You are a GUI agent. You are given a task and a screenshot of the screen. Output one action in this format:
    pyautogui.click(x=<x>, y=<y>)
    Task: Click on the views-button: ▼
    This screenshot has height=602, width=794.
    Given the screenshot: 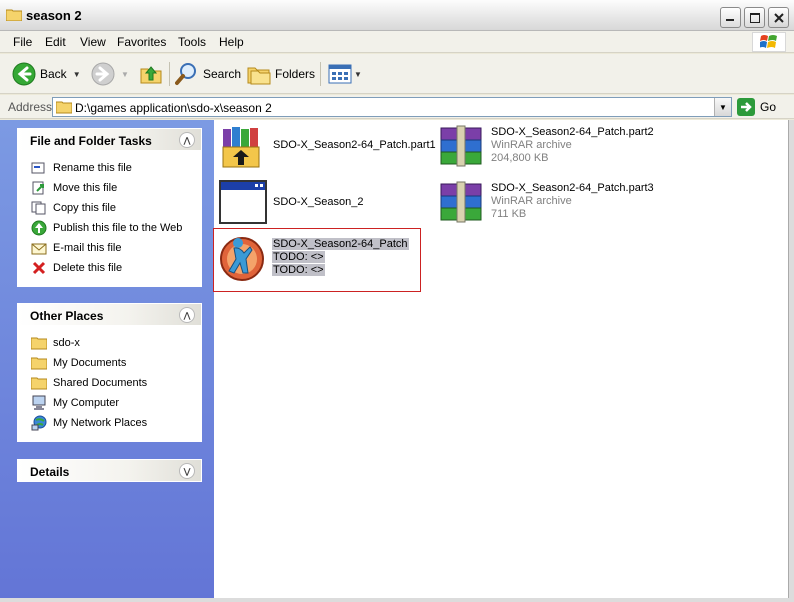 What is the action you would take?
    pyautogui.click(x=345, y=74)
    